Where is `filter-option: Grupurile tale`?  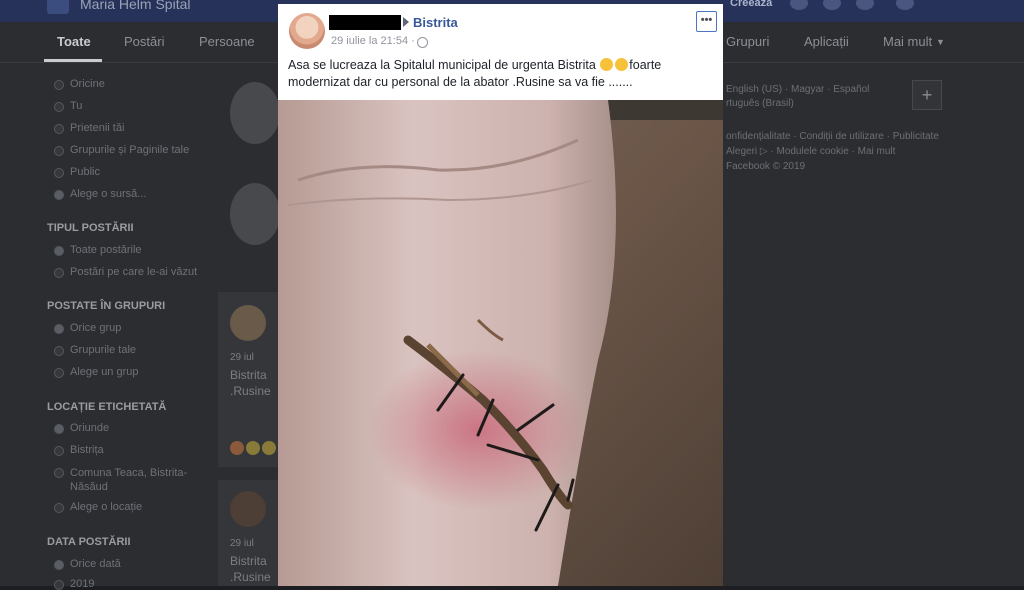
filter-option: Grupurile tale is located at coordinates (103, 350).